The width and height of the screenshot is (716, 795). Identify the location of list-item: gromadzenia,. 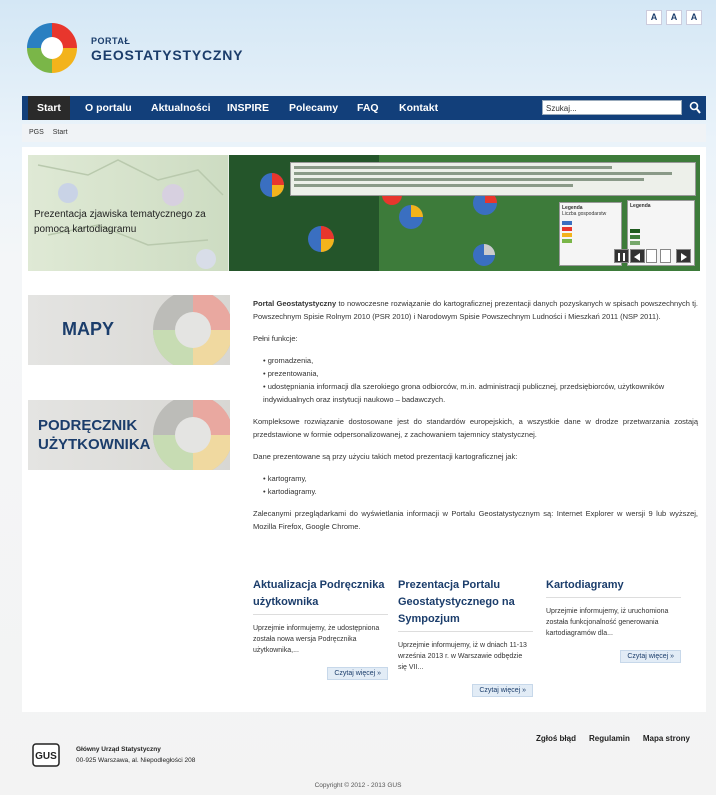
(480, 360).